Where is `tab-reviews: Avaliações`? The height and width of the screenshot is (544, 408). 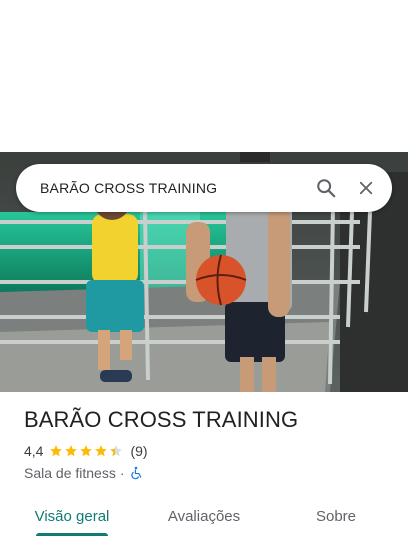
tab-reviews: Avaliações is located at coordinates (204, 516).